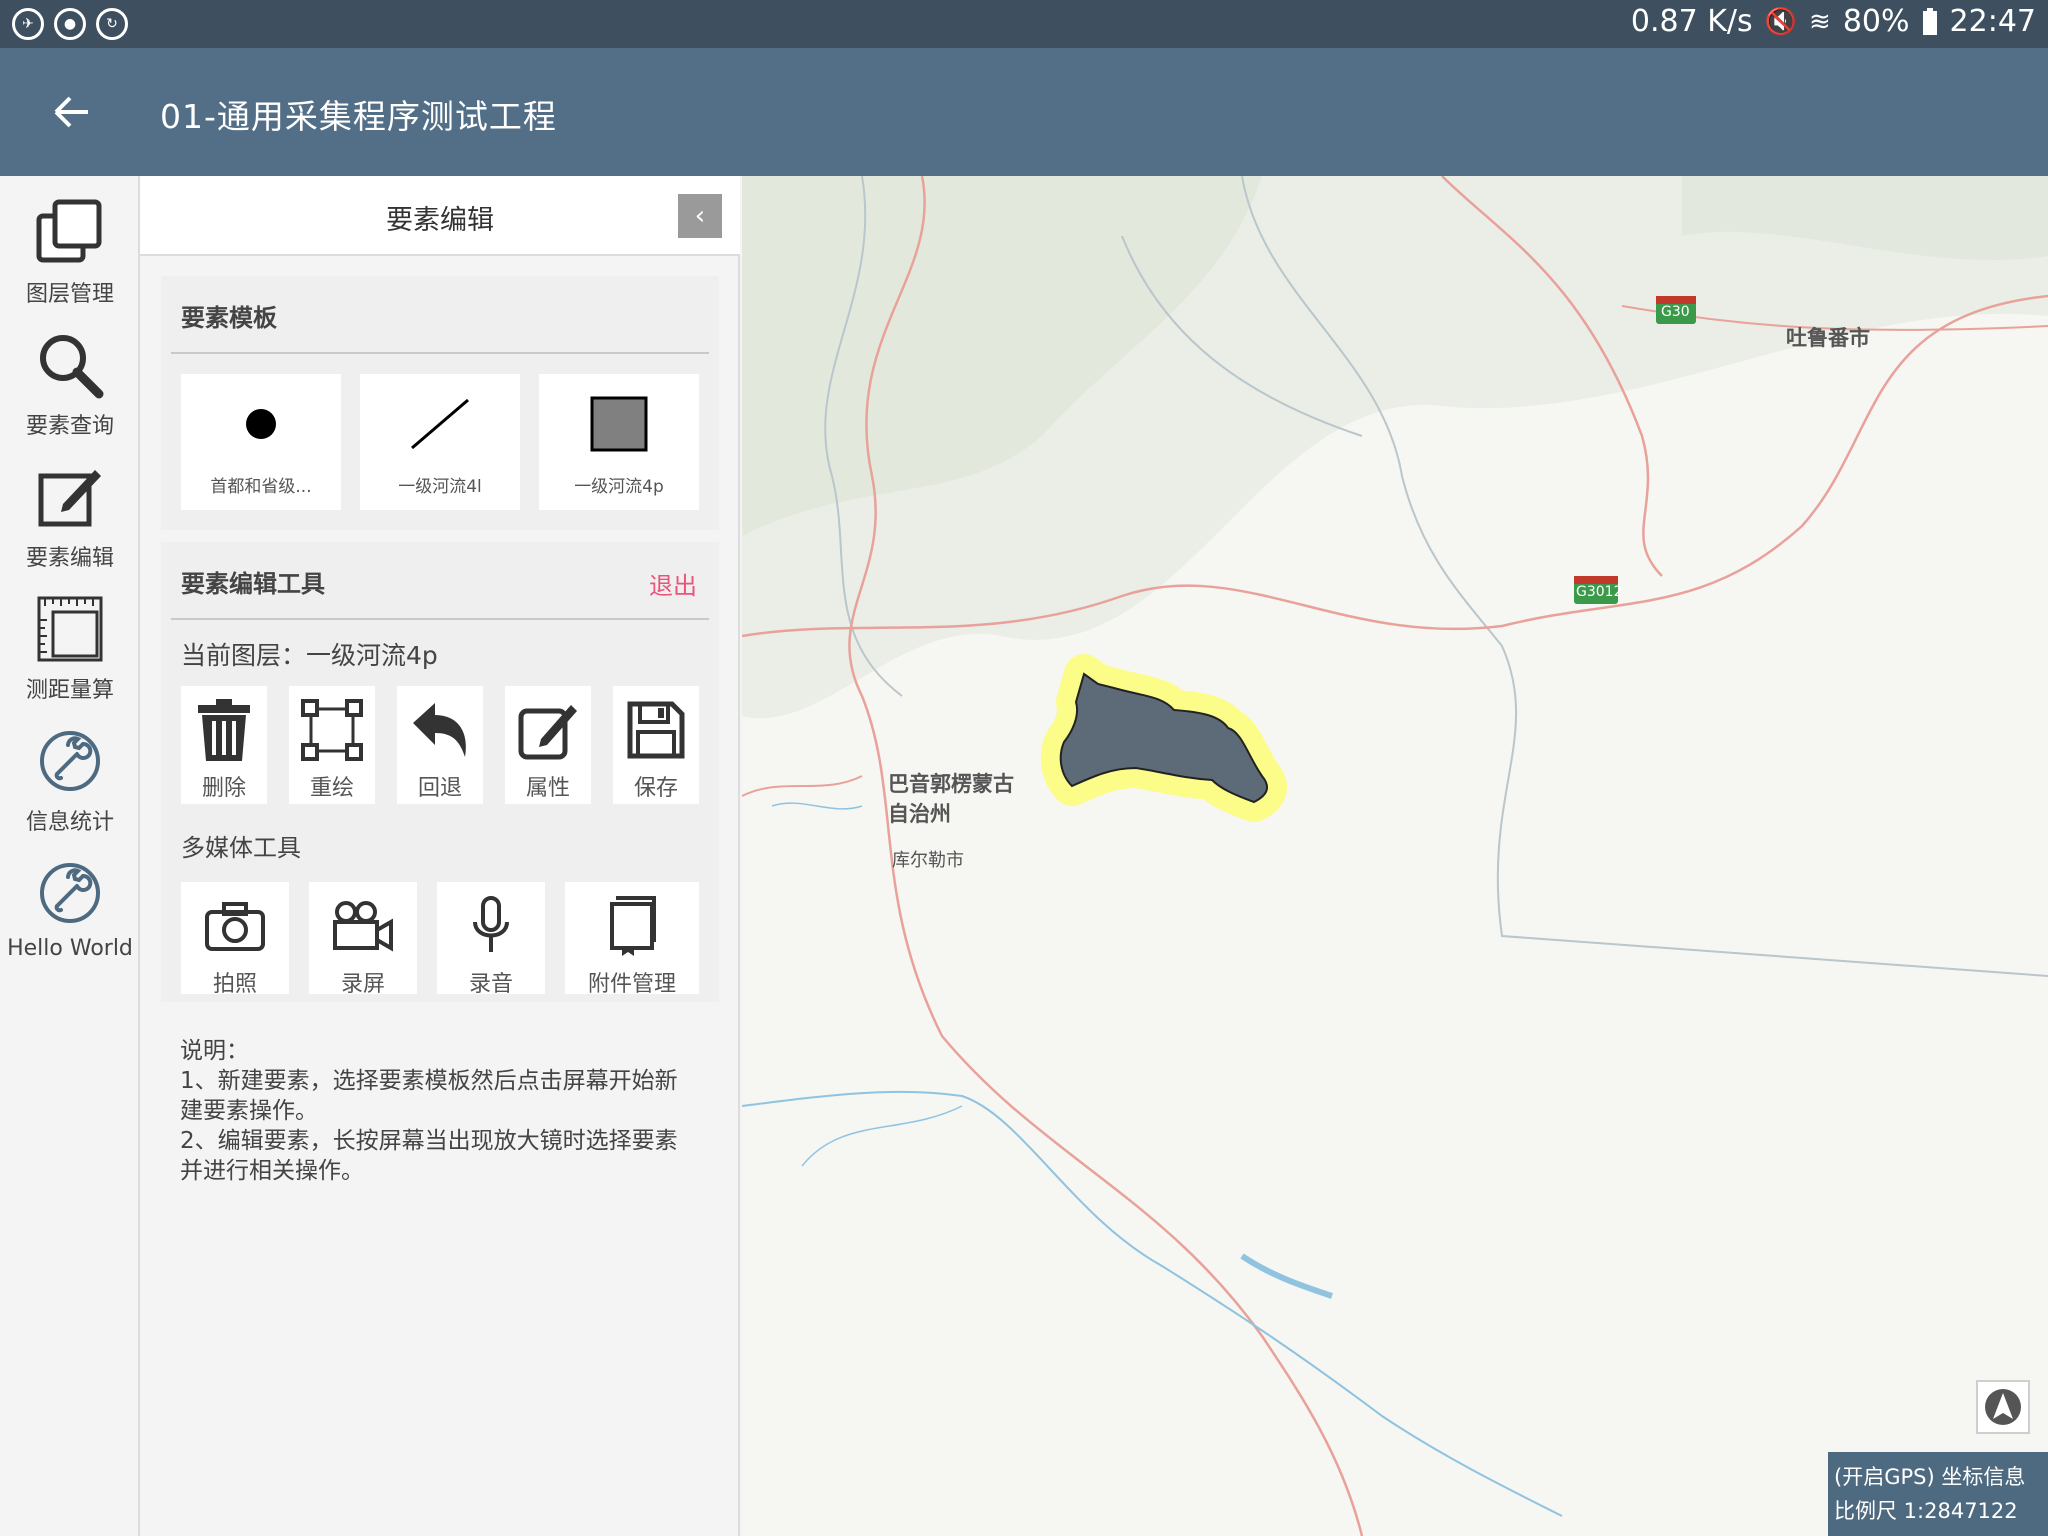  What do you see at coordinates (656, 730) in the screenshot?
I see `save-icon` at bounding box center [656, 730].